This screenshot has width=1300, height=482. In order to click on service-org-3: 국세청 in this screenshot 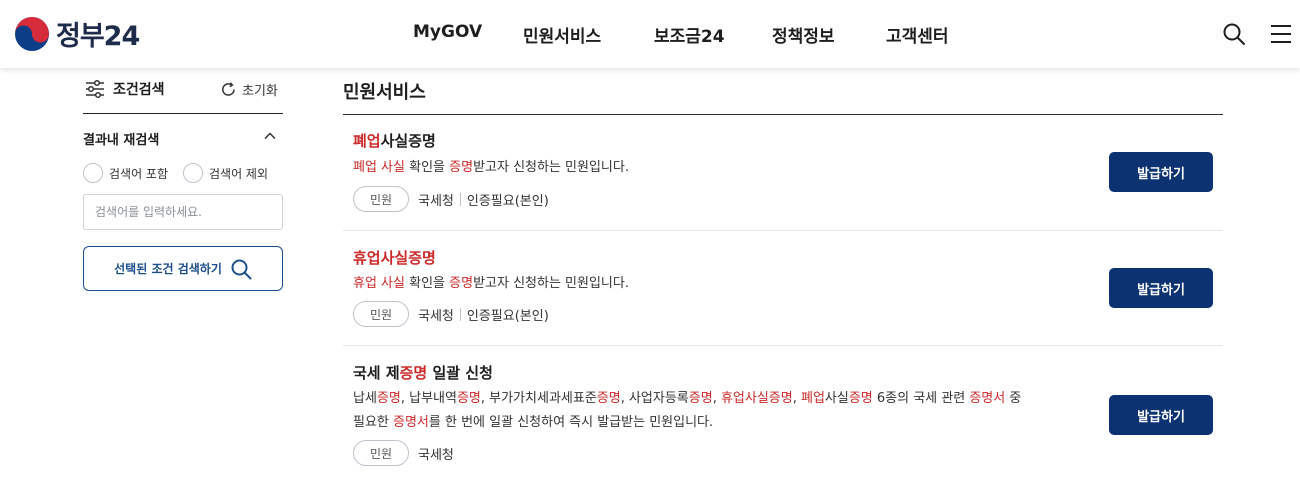, I will do `click(436, 455)`.